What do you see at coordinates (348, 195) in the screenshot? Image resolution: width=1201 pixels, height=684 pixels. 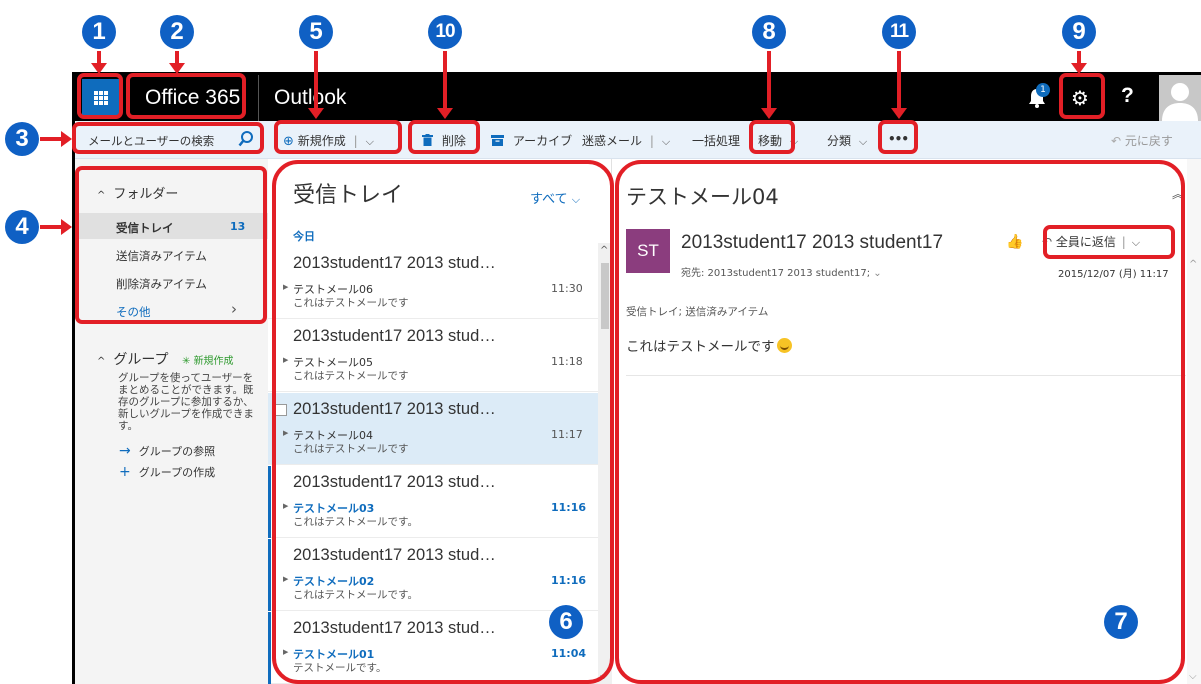 I see `list-title: 受信トレイ` at bounding box center [348, 195].